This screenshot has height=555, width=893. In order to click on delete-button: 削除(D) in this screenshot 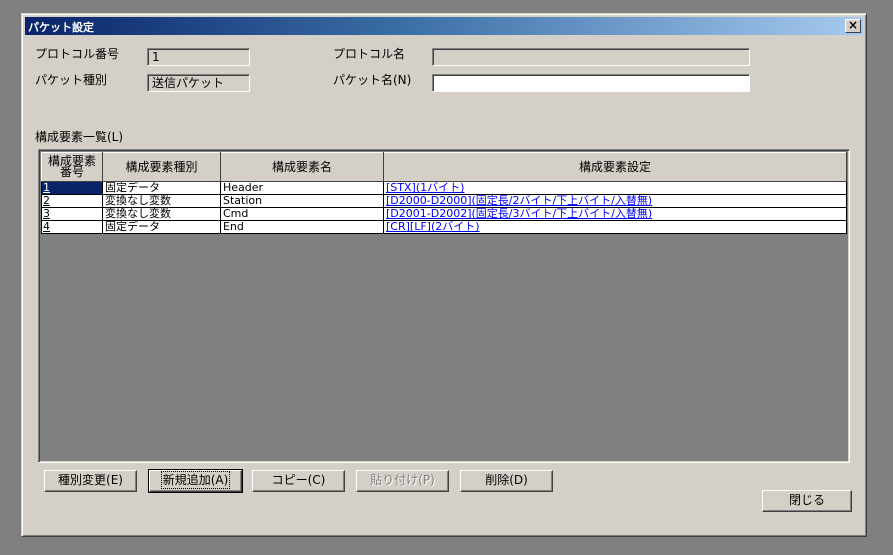, I will do `click(506, 481)`.